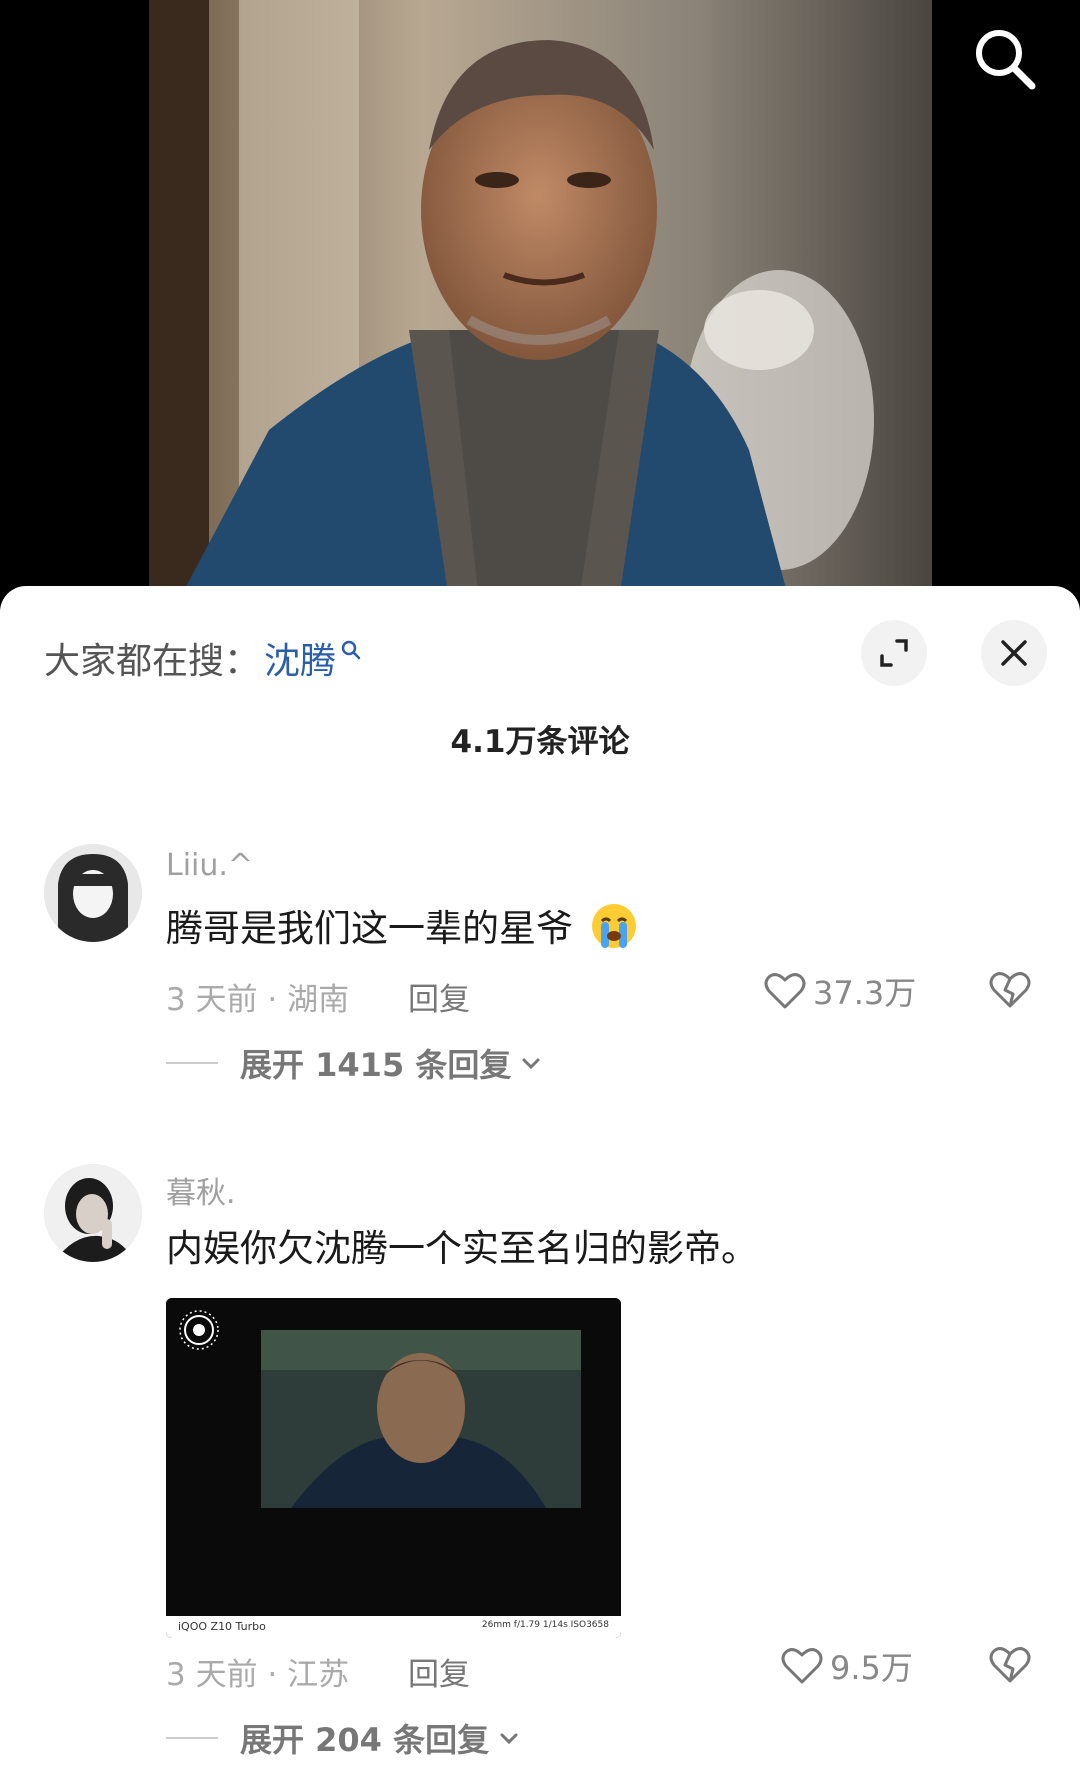  What do you see at coordinates (209, 865) in the screenshot?
I see `username: Liiu.^` at bounding box center [209, 865].